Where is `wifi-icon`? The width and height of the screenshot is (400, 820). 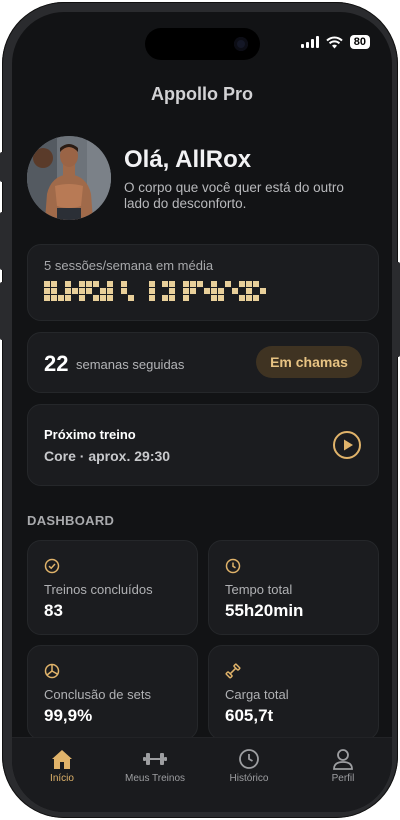 wifi-icon is located at coordinates (334, 42).